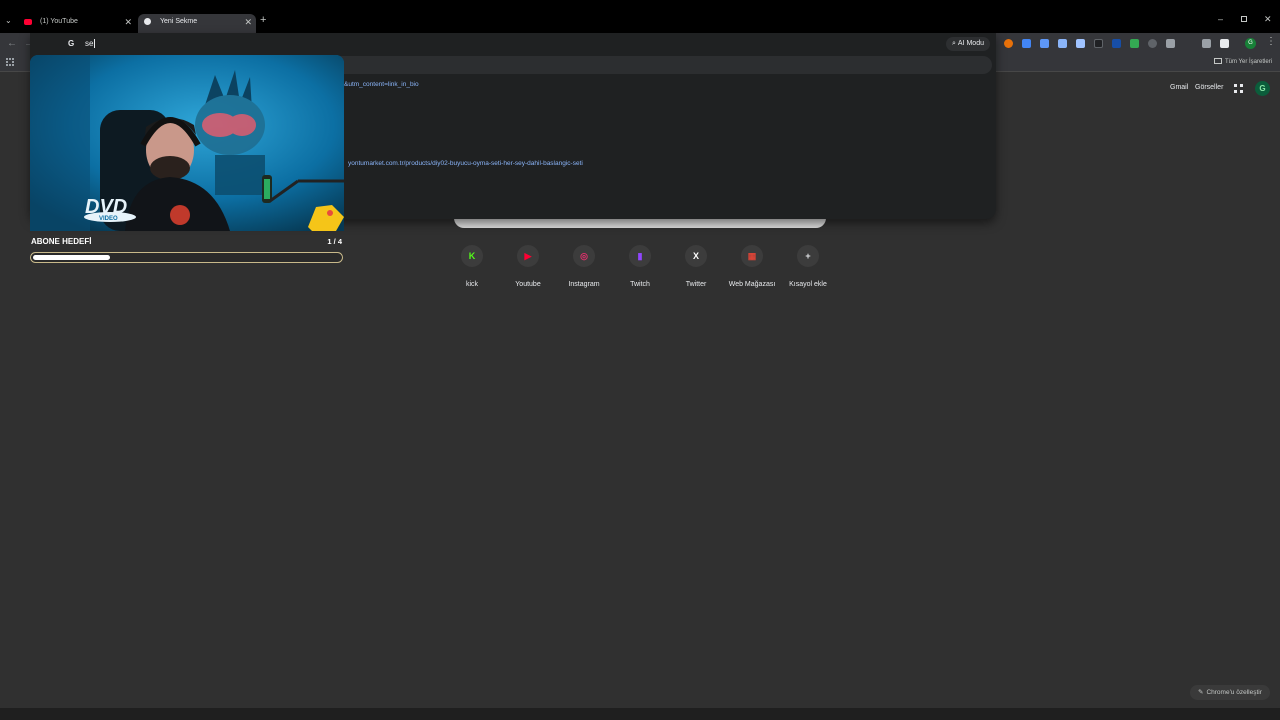 Image resolution: width=1280 pixels, height=720 pixels. Describe the element at coordinates (640, 284) in the screenshot. I see `shortcut-label: Twitch` at that location.